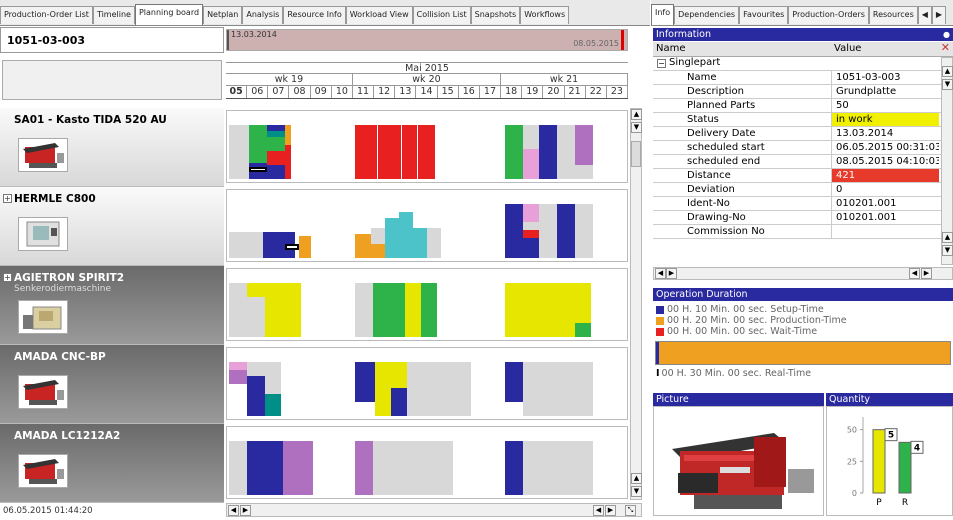  Describe the element at coordinates (113, 15) in the screenshot. I see `tab-timeline: Timeline` at that location.